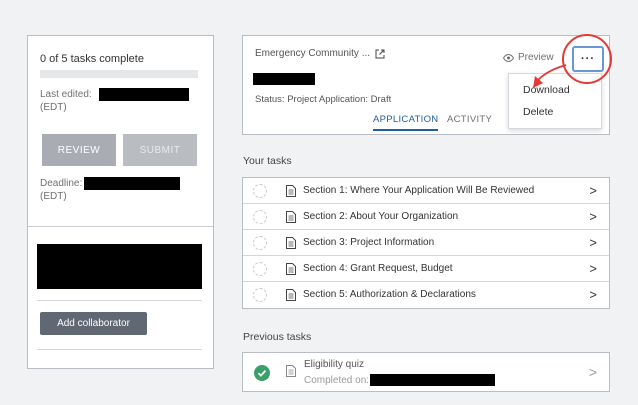  Describe the element at coordinates (53, 197) in the screenshot. I see `deadline-timezone: (EDT)` at that location.